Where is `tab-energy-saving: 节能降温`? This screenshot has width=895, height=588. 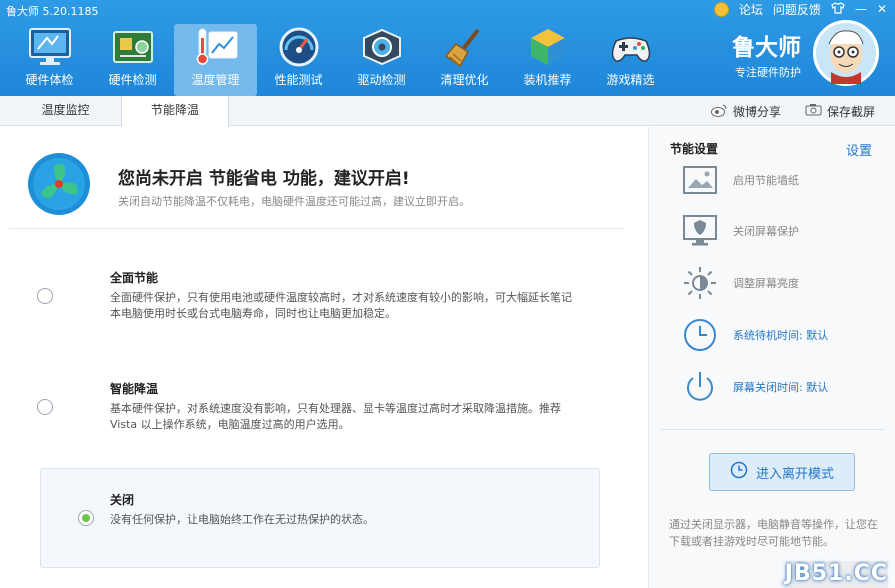
tab-energy-saving: 节能降温 is located at coordinates (175, 111).